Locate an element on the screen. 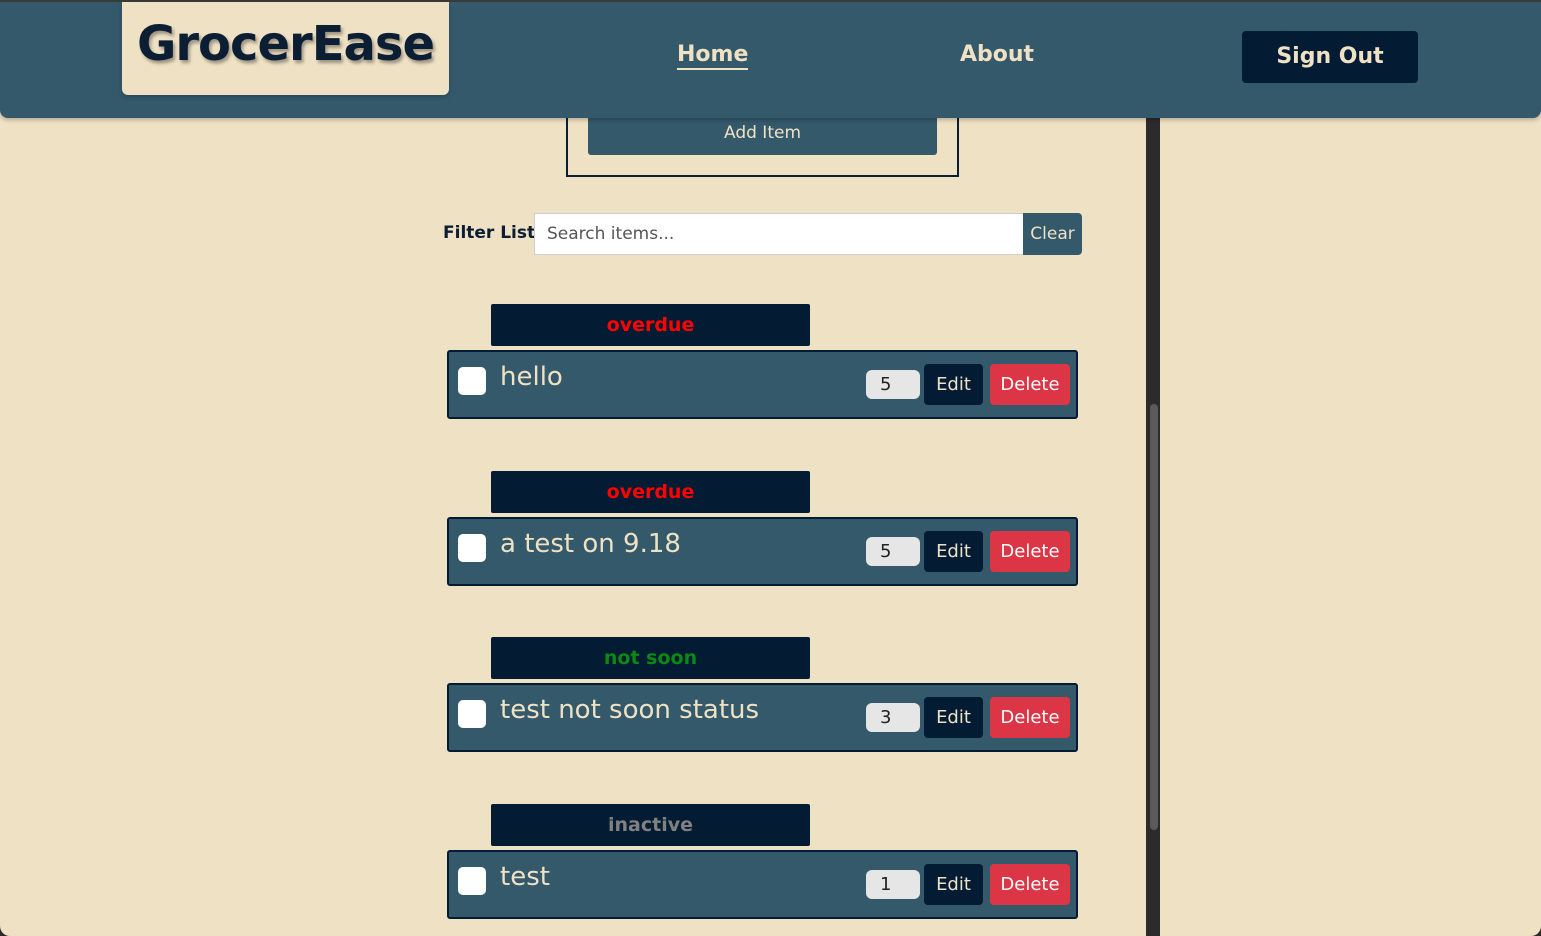 The height and width of the screenshot is (936, 1541). nav-about-link: About is located at coordinates (997, 54).